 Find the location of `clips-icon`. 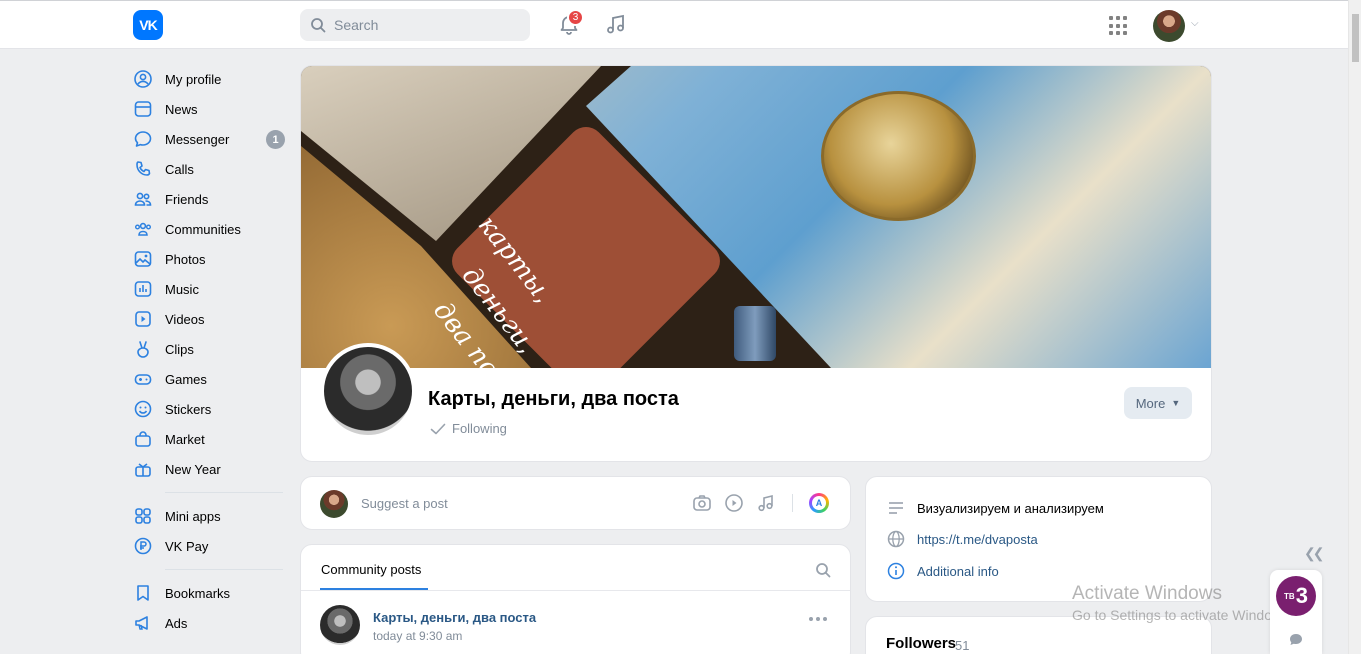

clips-icon is located at coordinates (143, 349).